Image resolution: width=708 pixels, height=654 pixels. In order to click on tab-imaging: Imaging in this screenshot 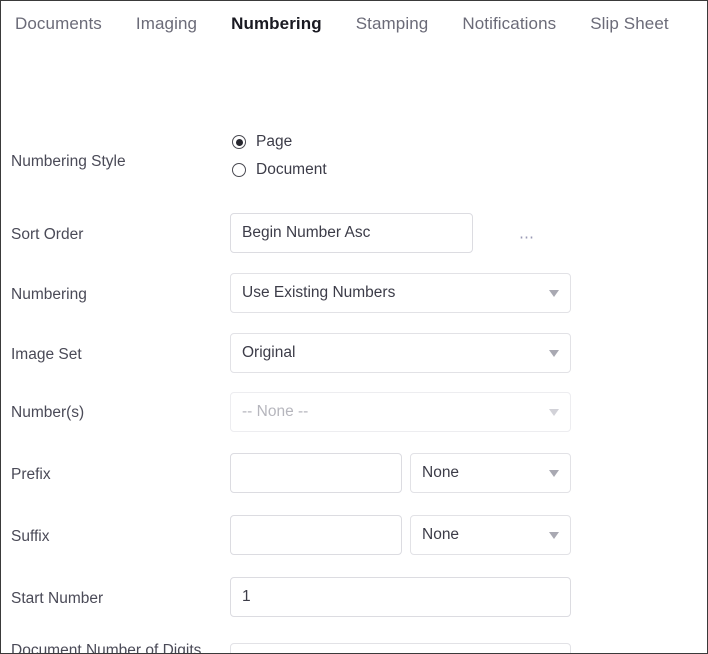, I will do `click(166, 24)`.